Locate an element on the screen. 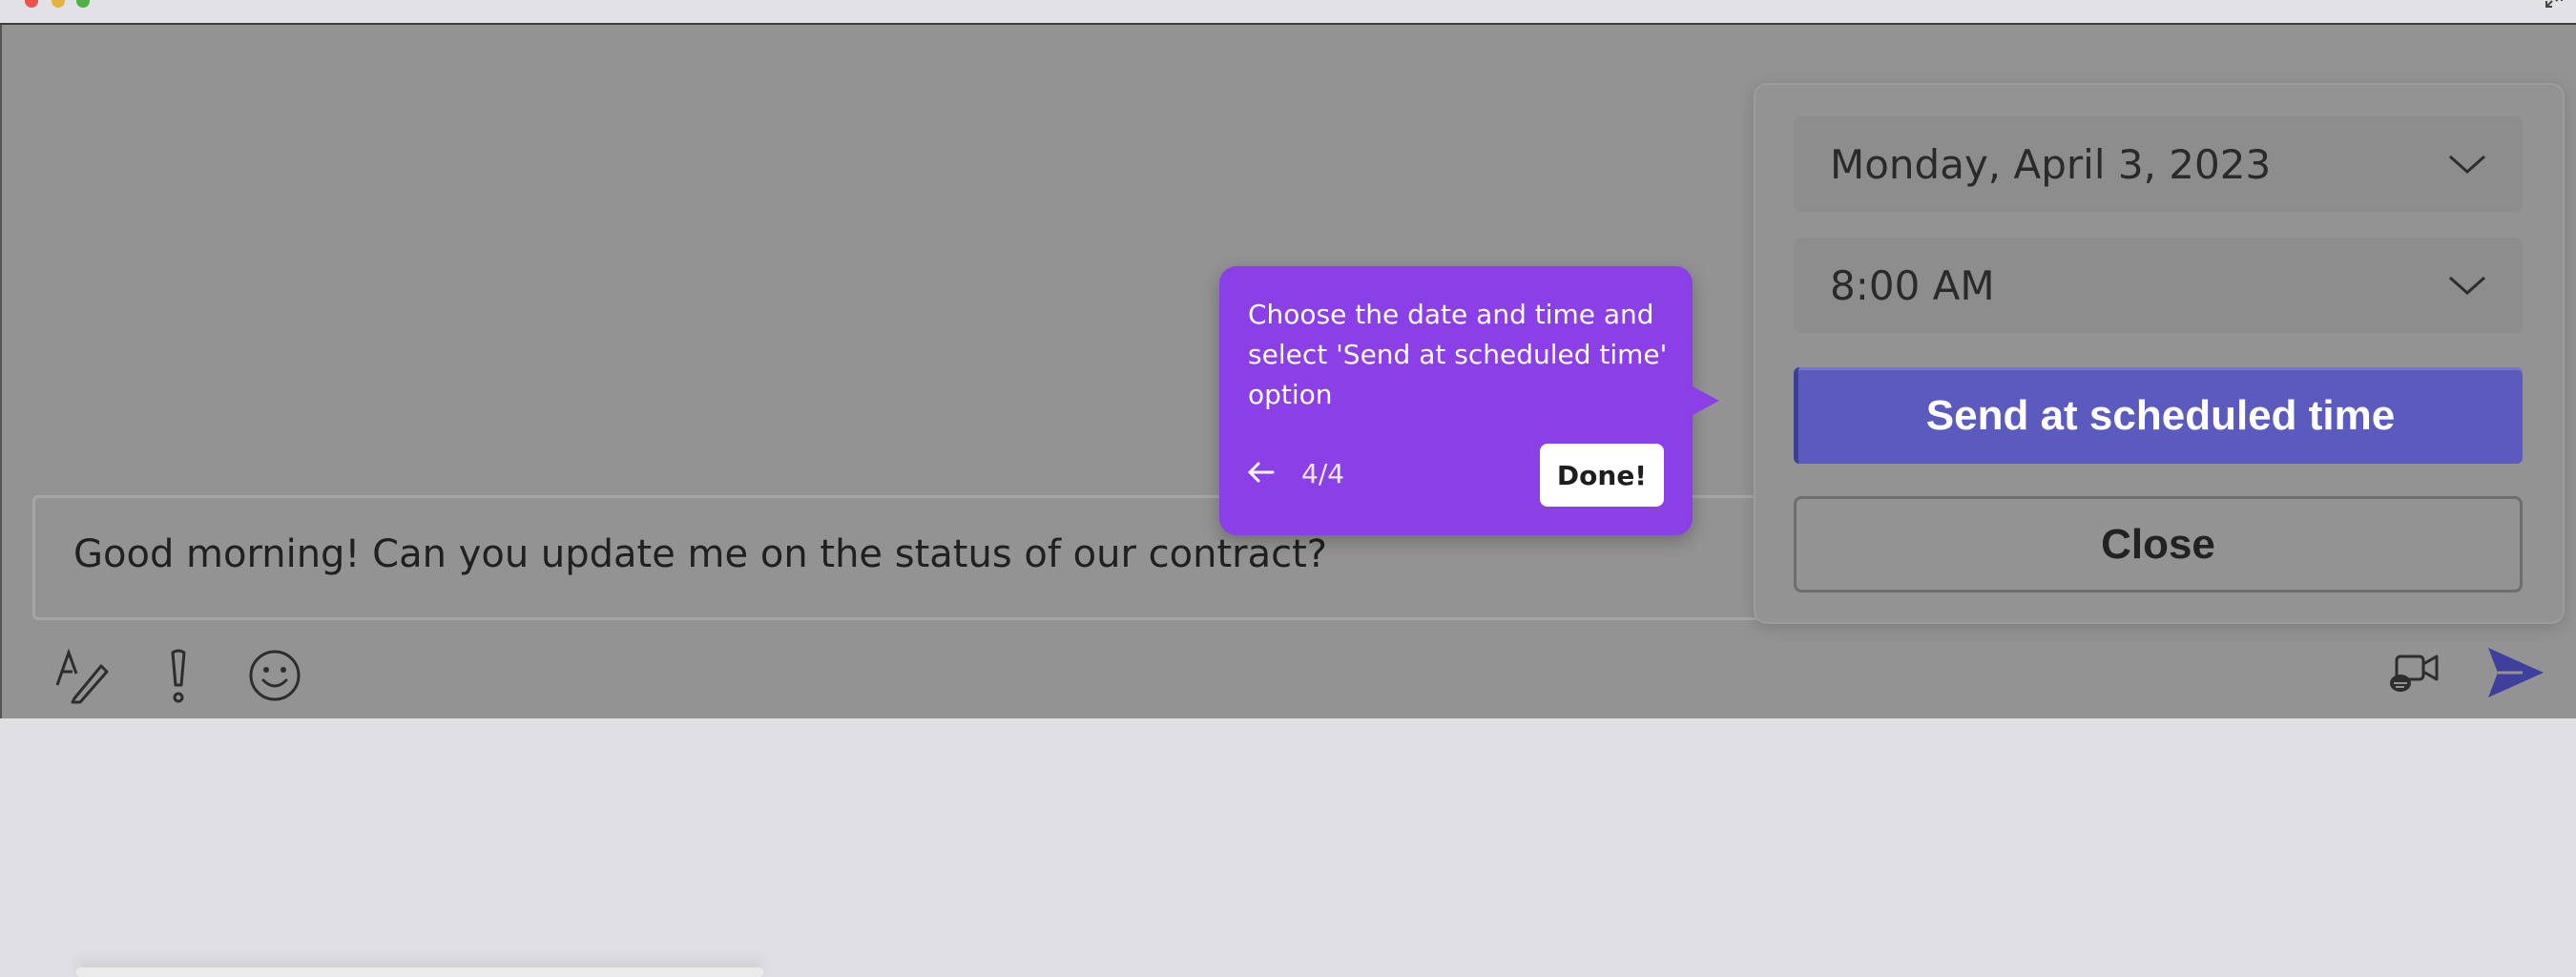 The image size is (2576, 977). format-icon is located at coordinates (82, 675).